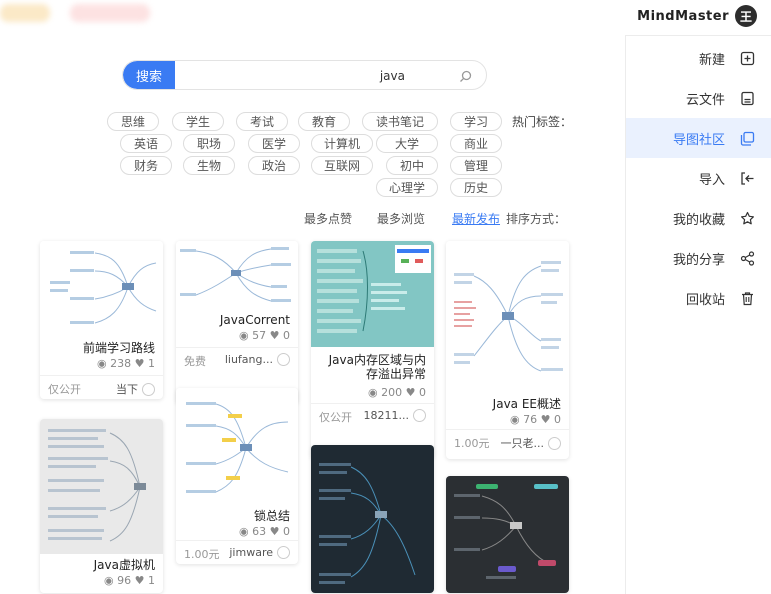  Describe the element at coordinates (133, 121) in the screenshot. I see `tag-item: 思维` at that location.